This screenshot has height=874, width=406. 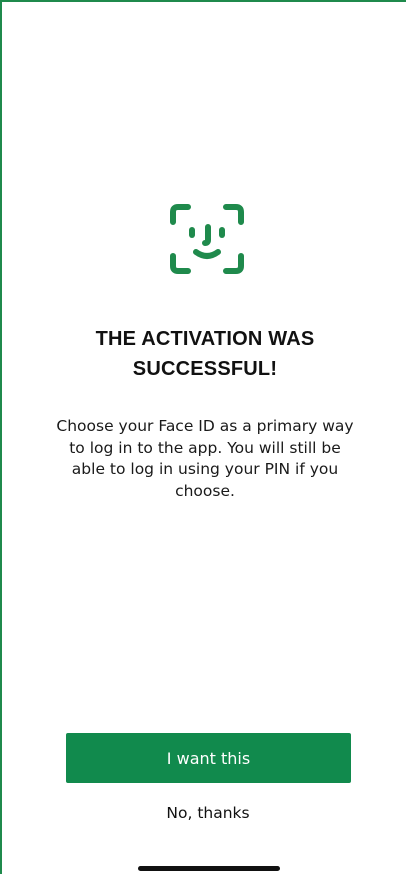 I want to click on home-indicator, so click(x=209, y=868).